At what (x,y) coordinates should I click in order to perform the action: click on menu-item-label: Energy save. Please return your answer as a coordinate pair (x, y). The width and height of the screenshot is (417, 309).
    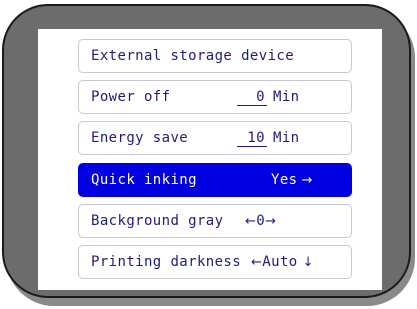
    Looking at the image, I should click on (140, 138).